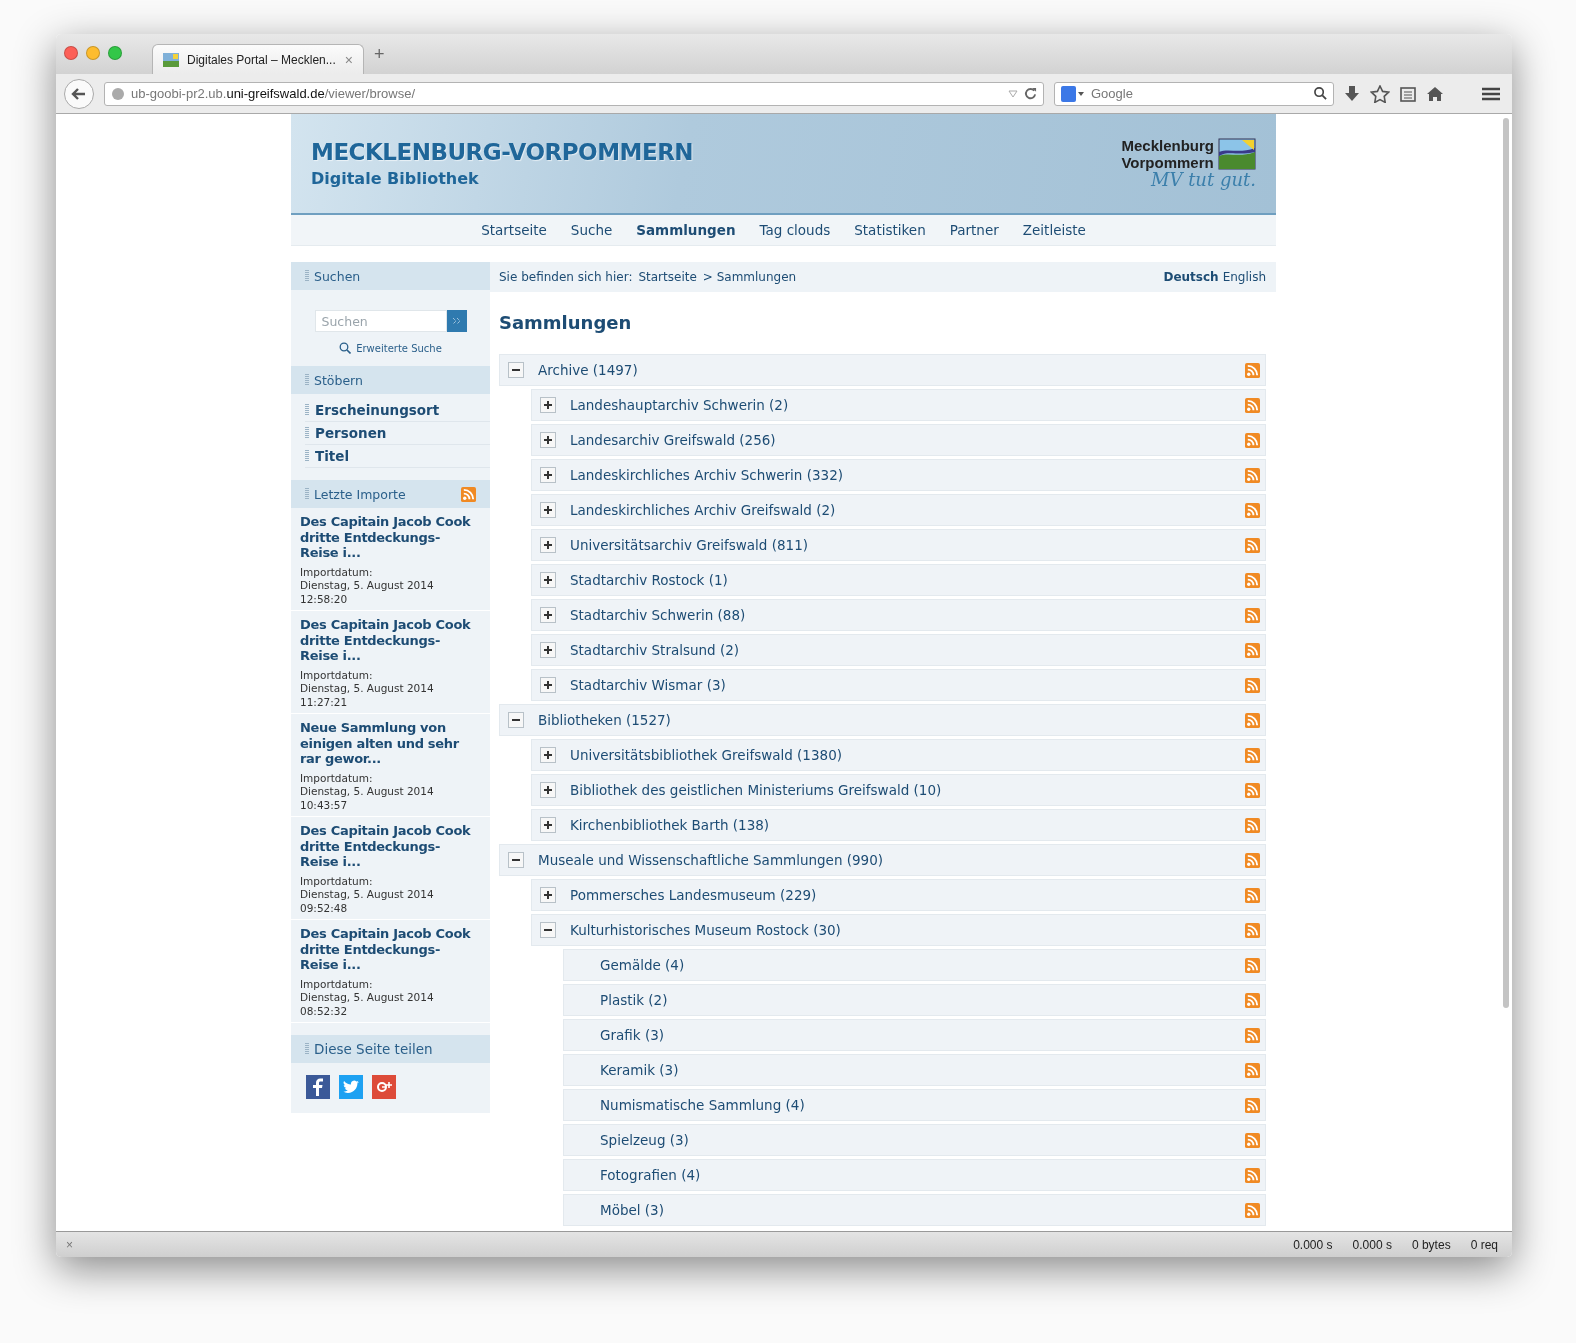 The width and height of the screenshot is (1576, 1343). I want to click on collection-link: Landeskirchliches Archiv Greifswald (2), so click(900, 510).